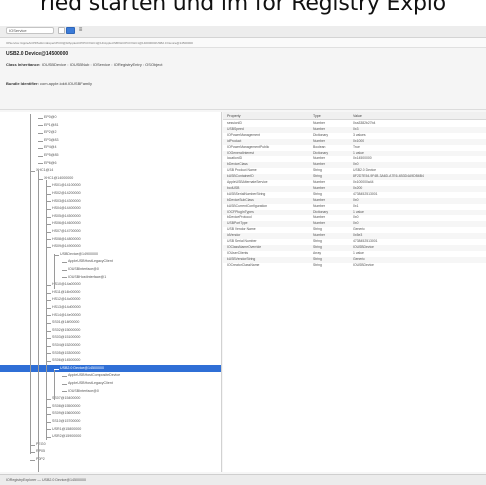 Image resolution: width=486 pixels, height=485 pixels. I want to click on tree-row-label: SS05@15300000, so click(66, 352).